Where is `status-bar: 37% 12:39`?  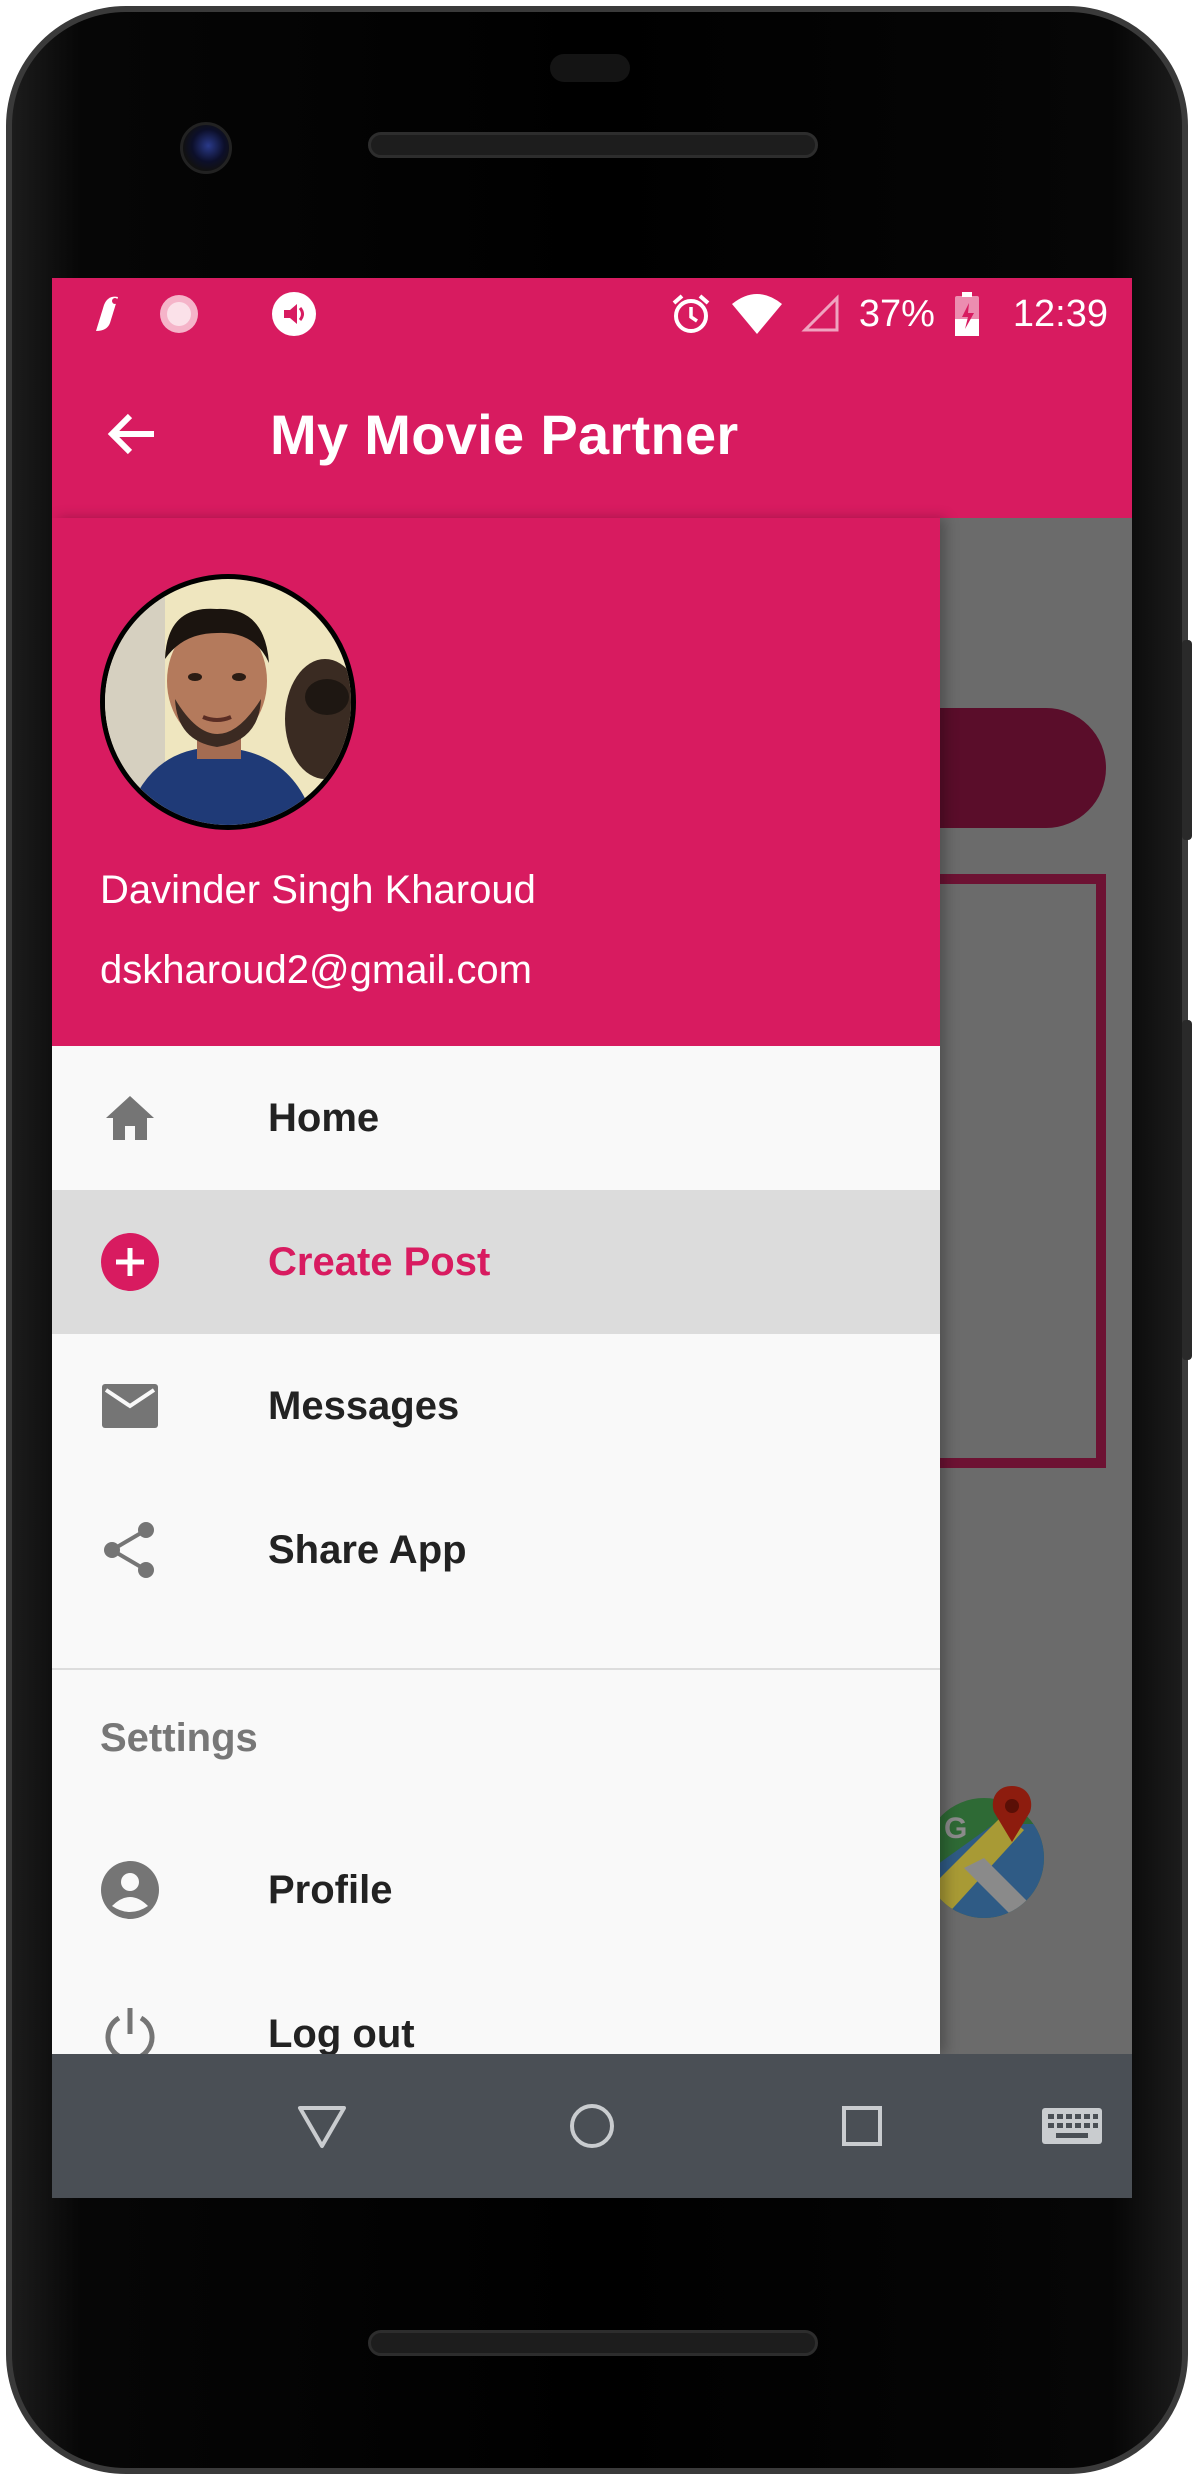
status-bar: 37% 12:39 is located at coordinates (592, 314).